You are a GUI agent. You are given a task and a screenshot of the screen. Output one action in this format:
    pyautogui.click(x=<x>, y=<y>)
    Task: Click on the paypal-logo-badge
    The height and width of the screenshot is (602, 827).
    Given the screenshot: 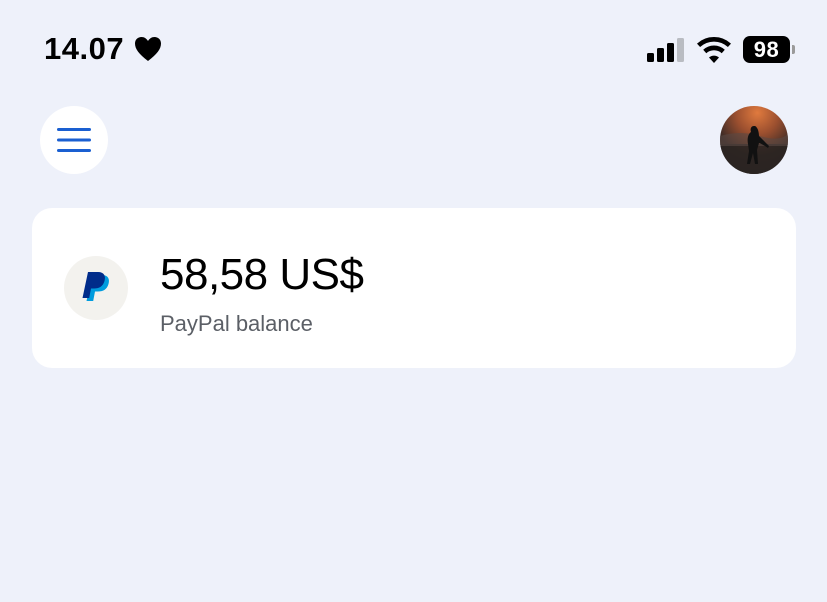 What is the action you would take?
    pyautogui.click(x=96, y=288)
    